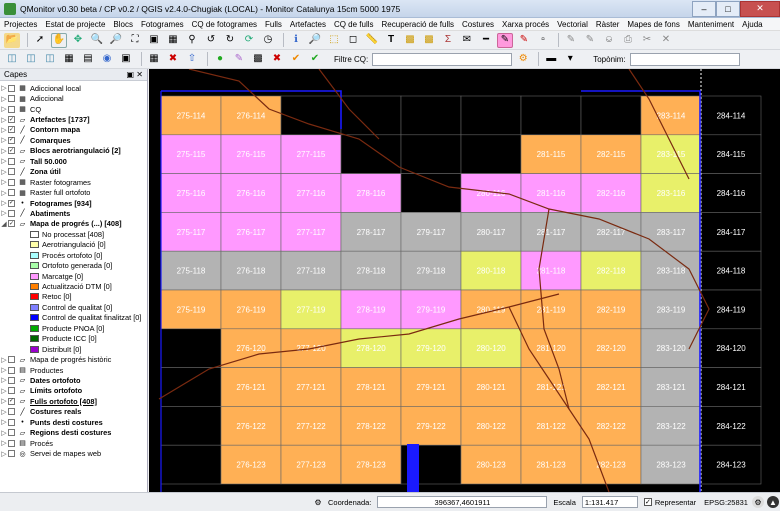  Describe the element at coordinates (731, 309) in the screenshot. I see `sheet-cell: 284-119` at that location.